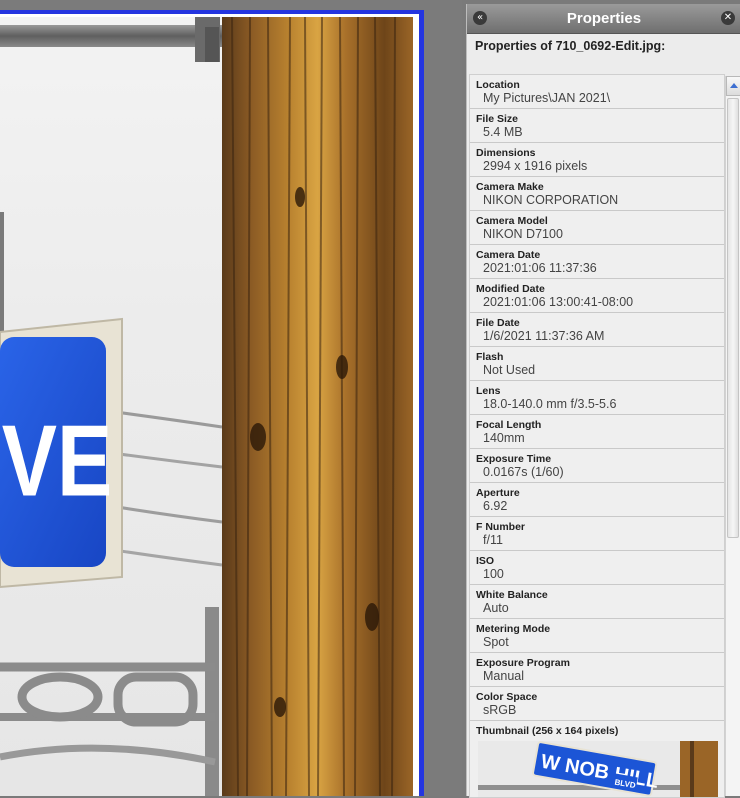  What do you see at coordinates (733, 318) in the screenshot?
I see `scroll-thumb` at bounding box center [733, 318].